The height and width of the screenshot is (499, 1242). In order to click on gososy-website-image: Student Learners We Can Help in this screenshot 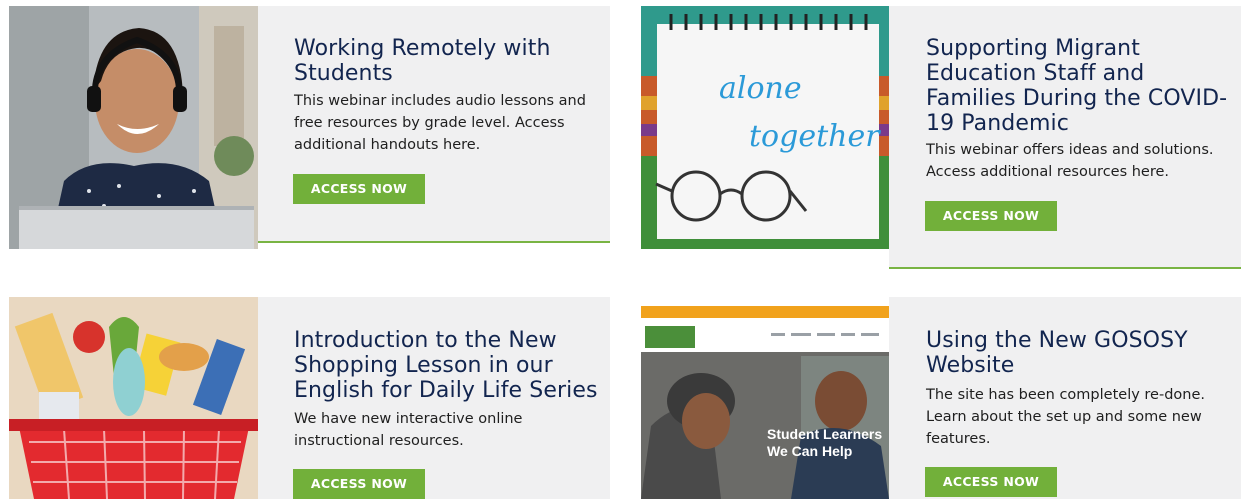, I will do `click(765, 402)`.